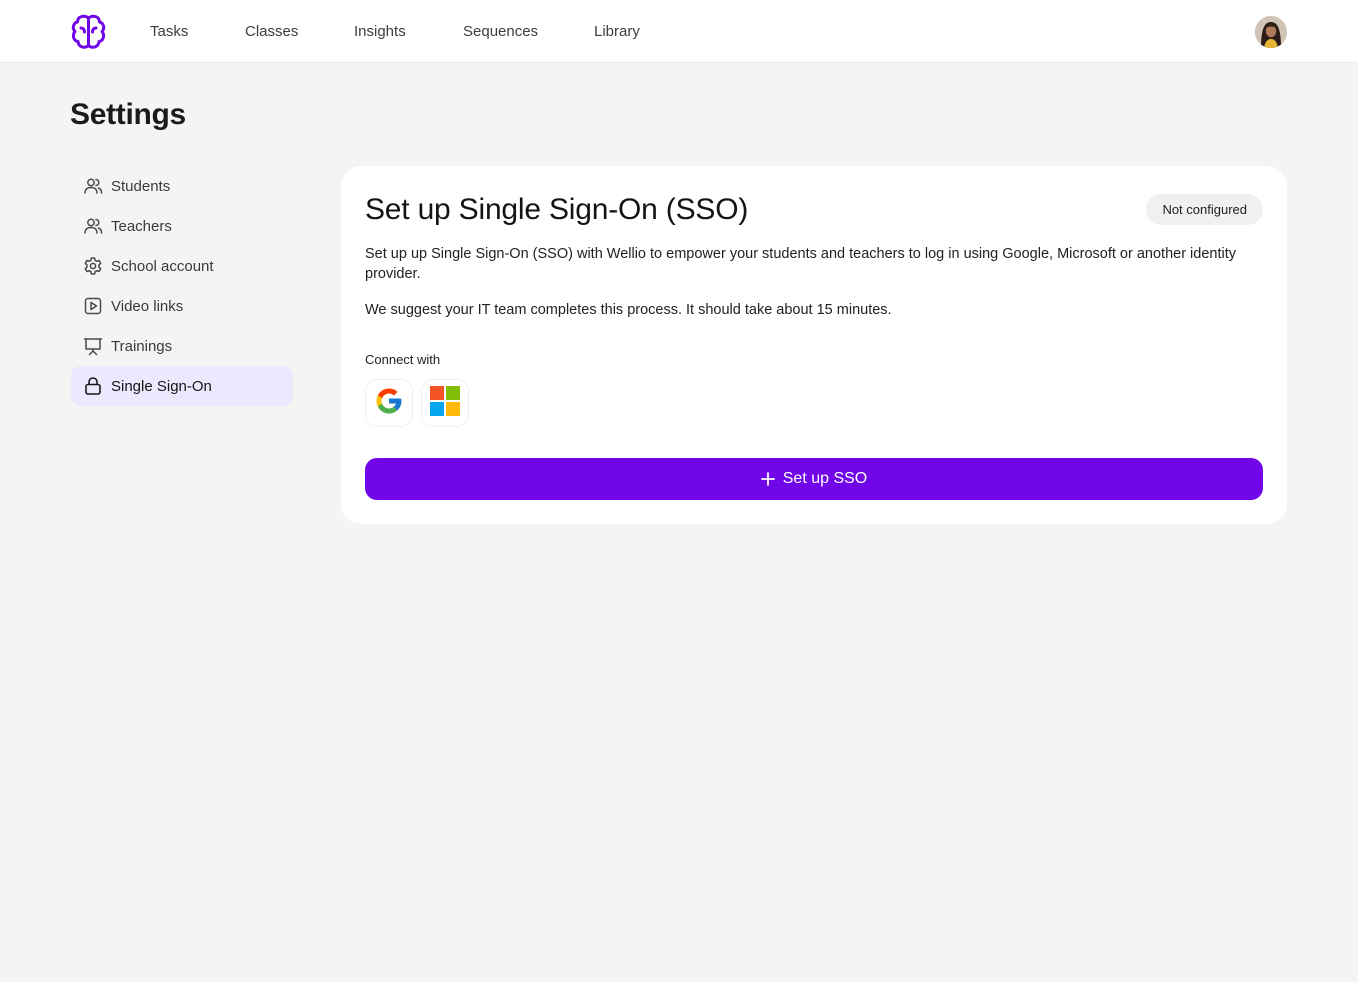  What do you see at coordinates (679, 31) in the screenshot?
I see `top-nav: Tasks Classes Insights Sequences Library` at bounding box center [679, 31].